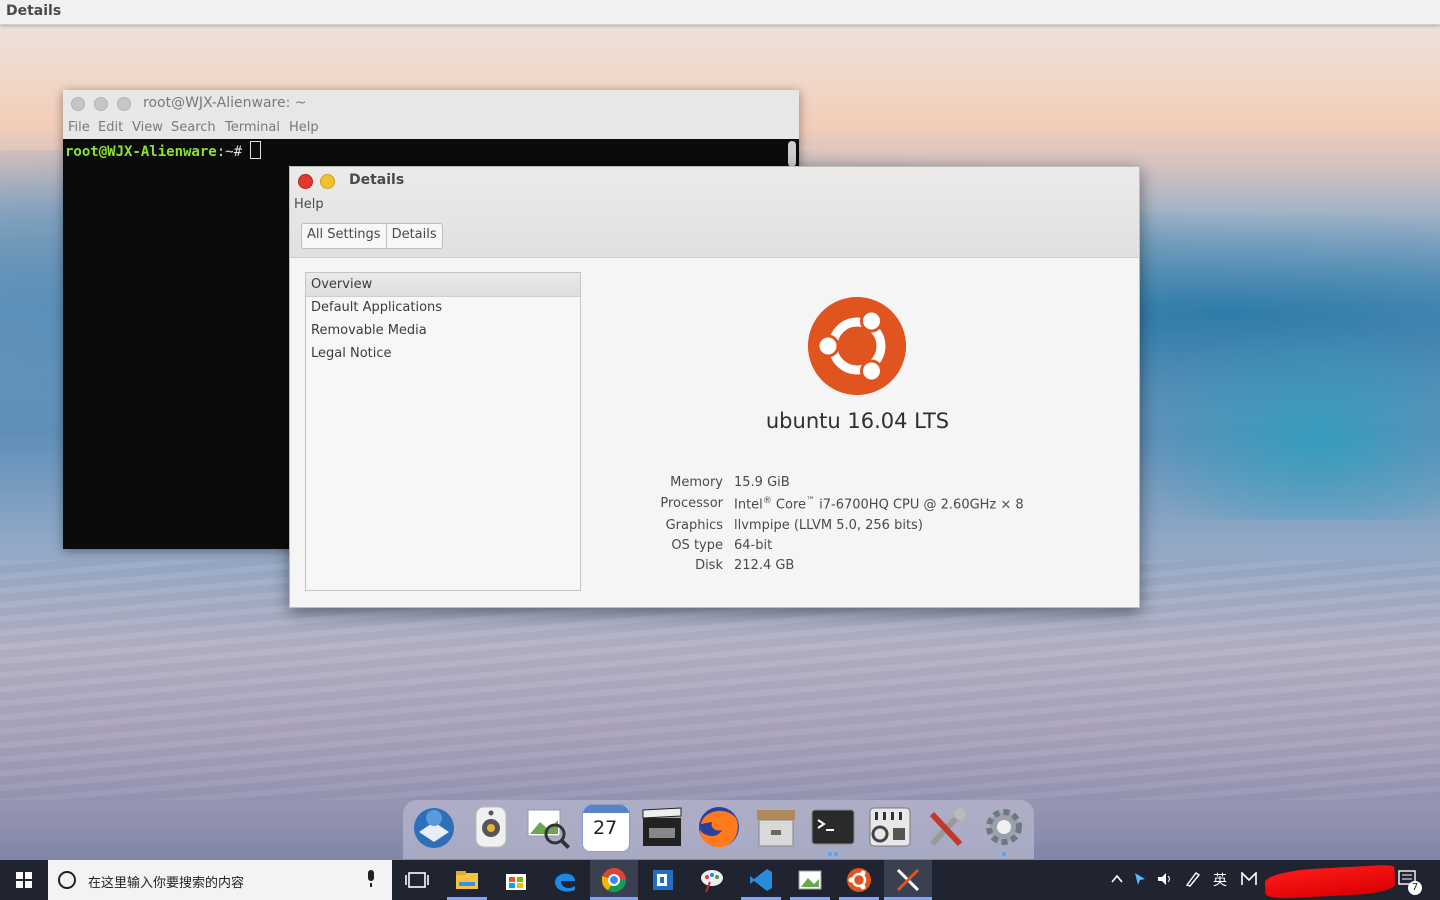 Image resolution: width=1440 pixels, height=900 pixels. I want to click on processor-label: Processor, so click(691, 503).